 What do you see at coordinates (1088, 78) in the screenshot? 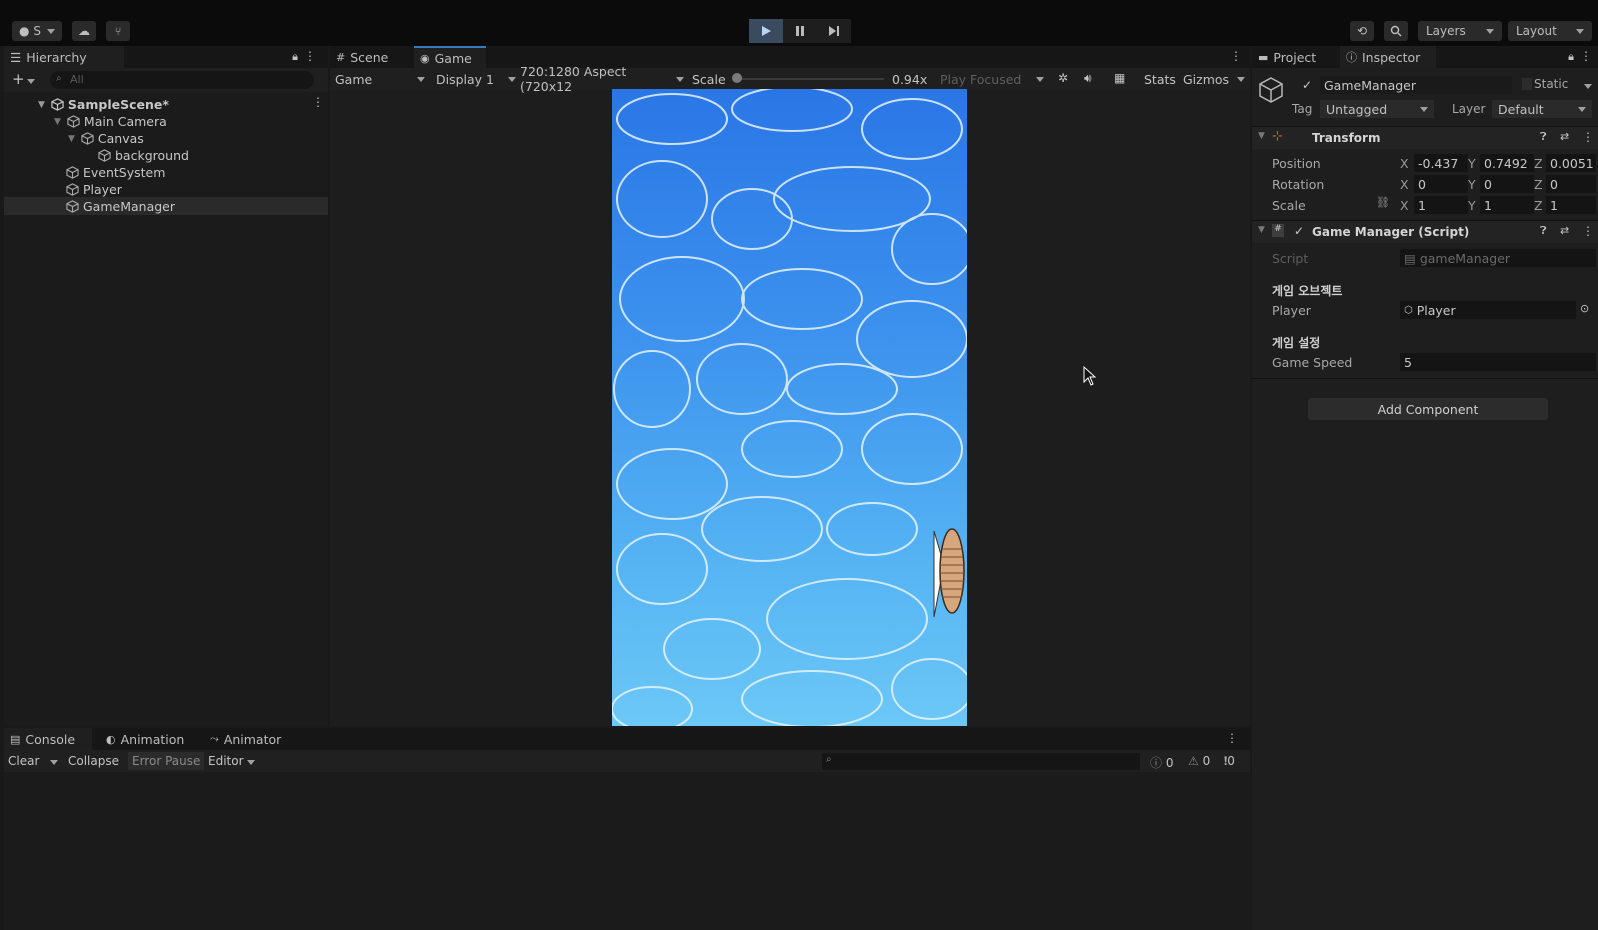
I see `audio-icon: 🔊︎` at bounding box center [1088, 78].